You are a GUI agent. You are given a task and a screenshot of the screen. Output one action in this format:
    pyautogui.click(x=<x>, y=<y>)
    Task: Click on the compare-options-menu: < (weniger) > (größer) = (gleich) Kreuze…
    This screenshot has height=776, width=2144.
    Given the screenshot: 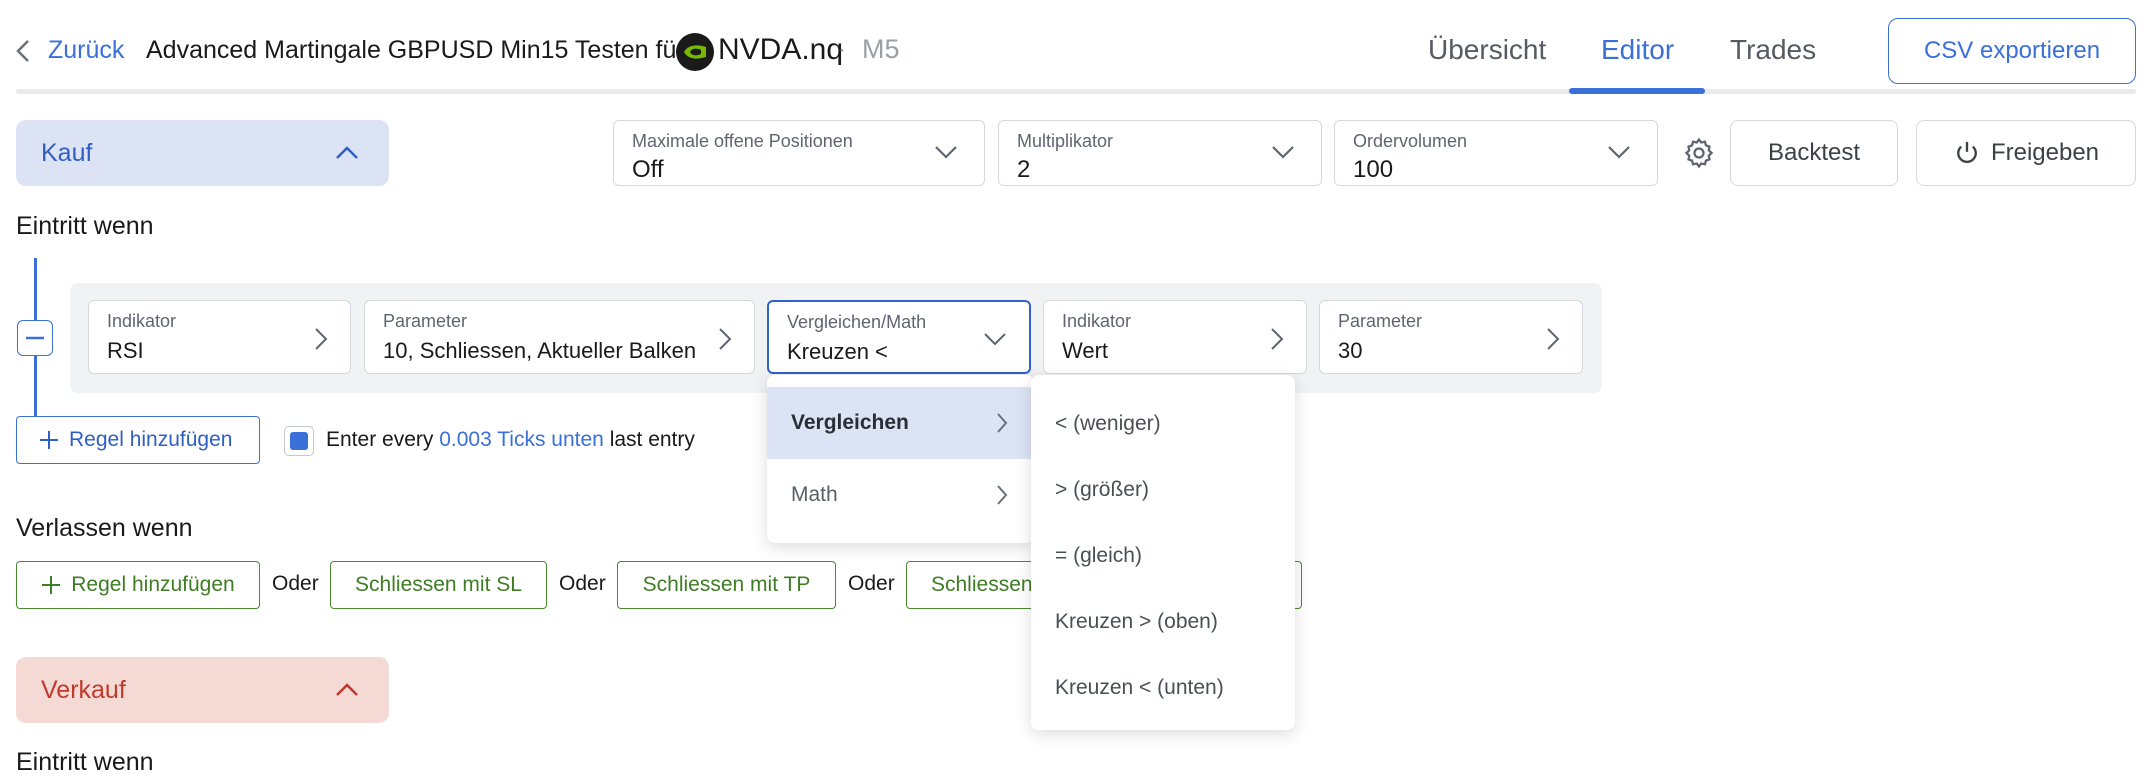 What is the action you would take?
    pyautogui.click(x=1163, y=552)
    